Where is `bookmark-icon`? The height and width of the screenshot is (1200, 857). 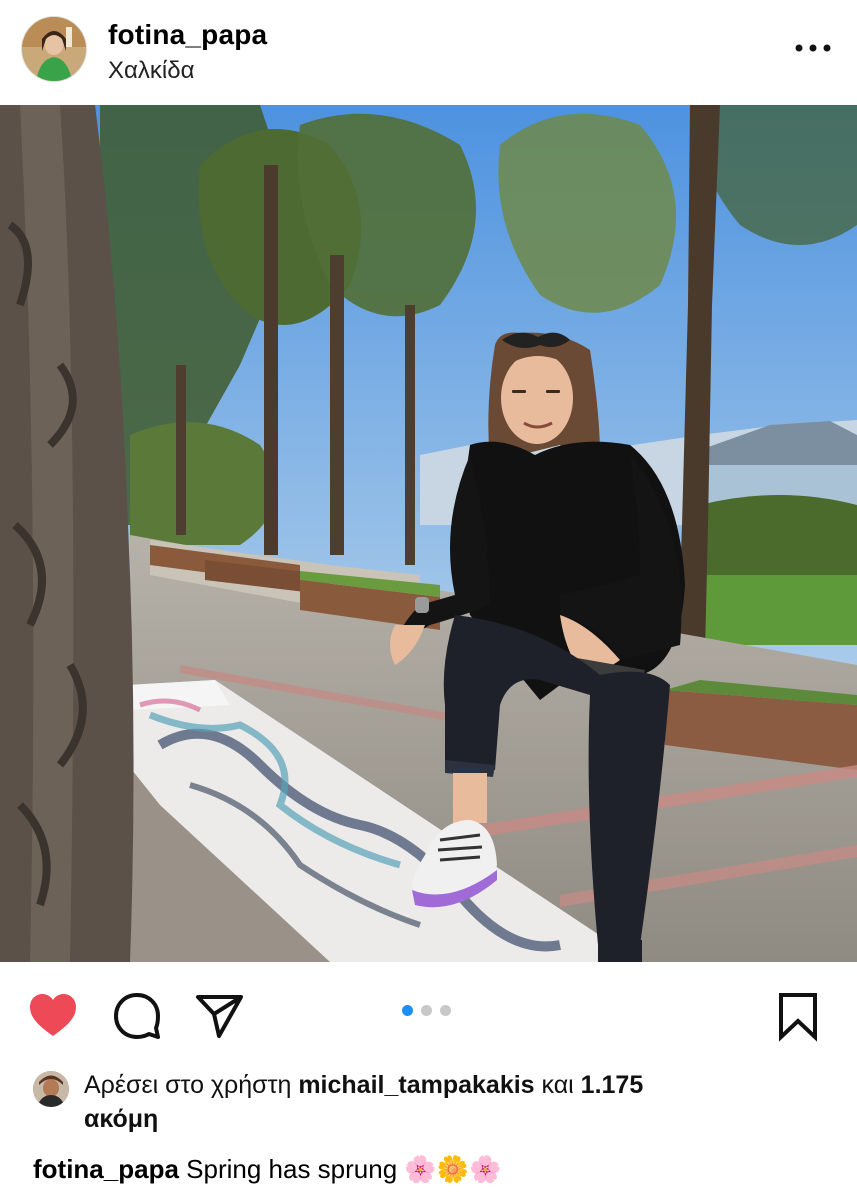
bookmark-icon is located at coordinates (798, 1016).